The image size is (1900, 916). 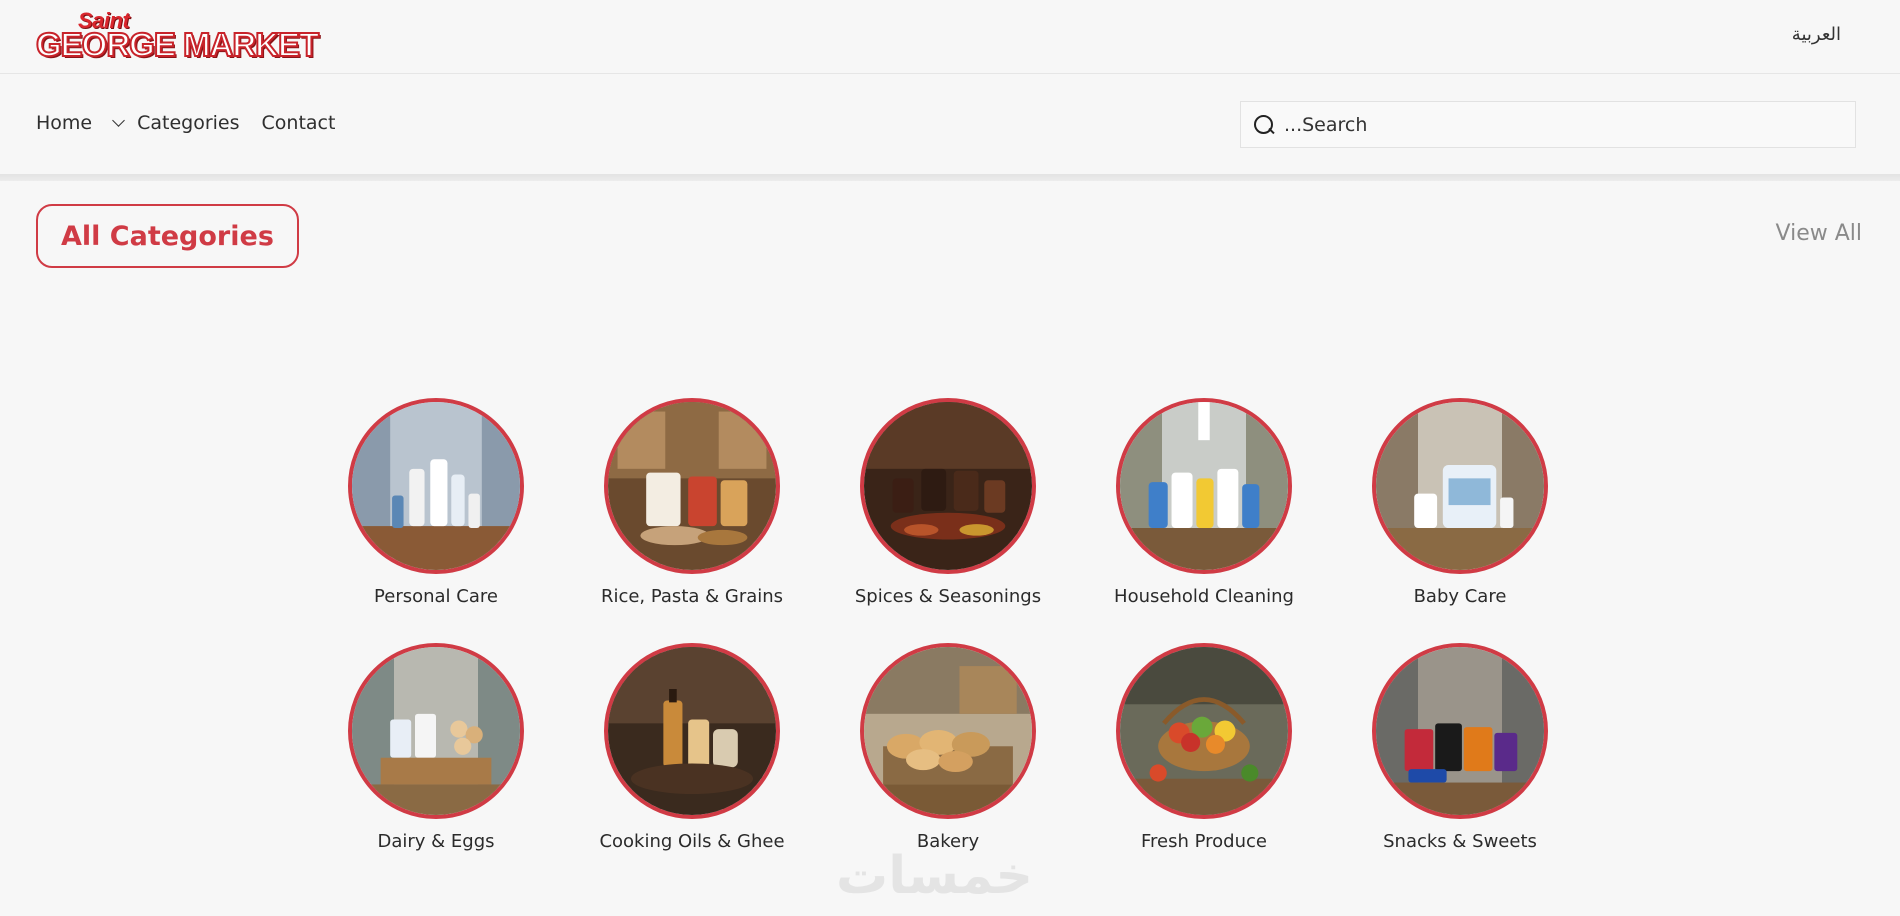 I want to click on category-label: Dairy & Eggs, so click(x=436, y=841).